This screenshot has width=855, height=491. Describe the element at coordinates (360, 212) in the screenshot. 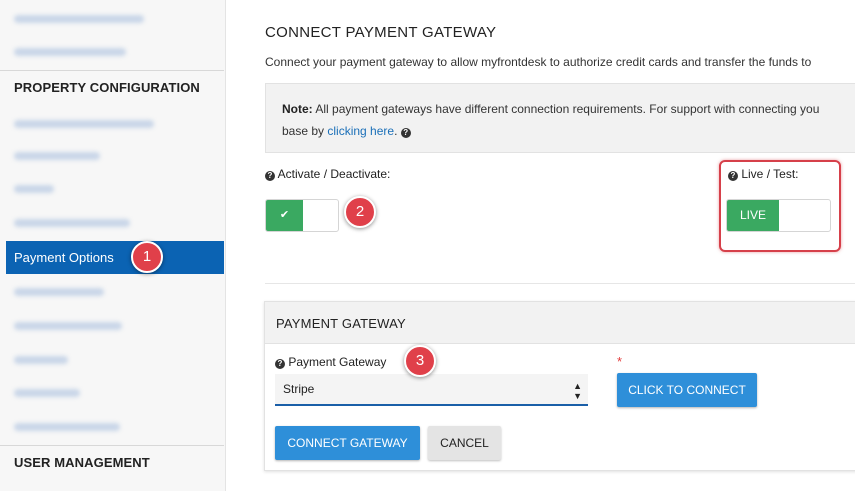

I see `callout-2: 2` at that location.